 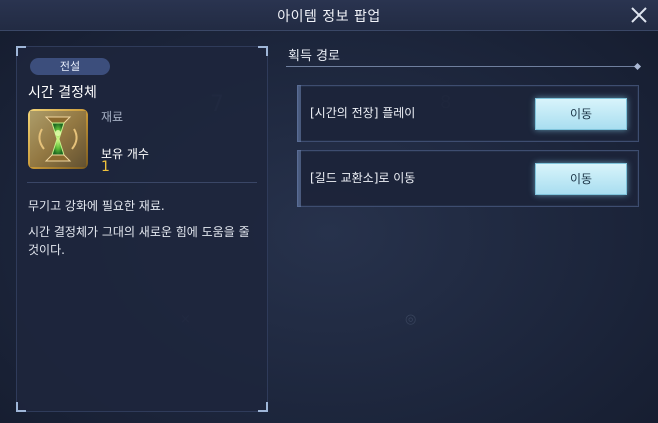 I want to click on route-label: [길드 교환소]로 이동, so click(x=363, y=178).